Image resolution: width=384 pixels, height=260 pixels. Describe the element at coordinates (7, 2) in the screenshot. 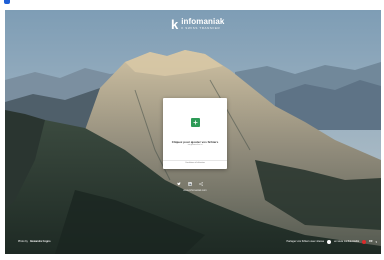

I see `corner-brand-mark` at that location.